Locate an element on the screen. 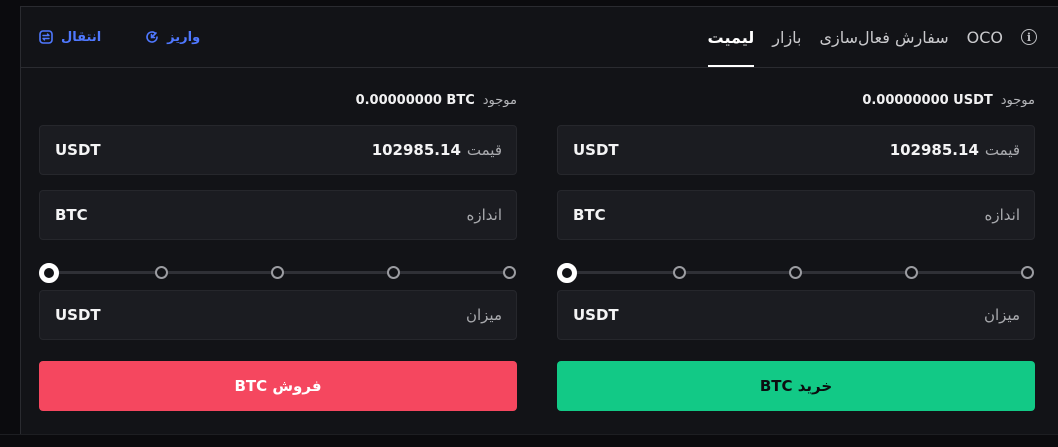 The image size is (1058, 447). sell-price-label: قیمت is located at coordinates (484, 150).